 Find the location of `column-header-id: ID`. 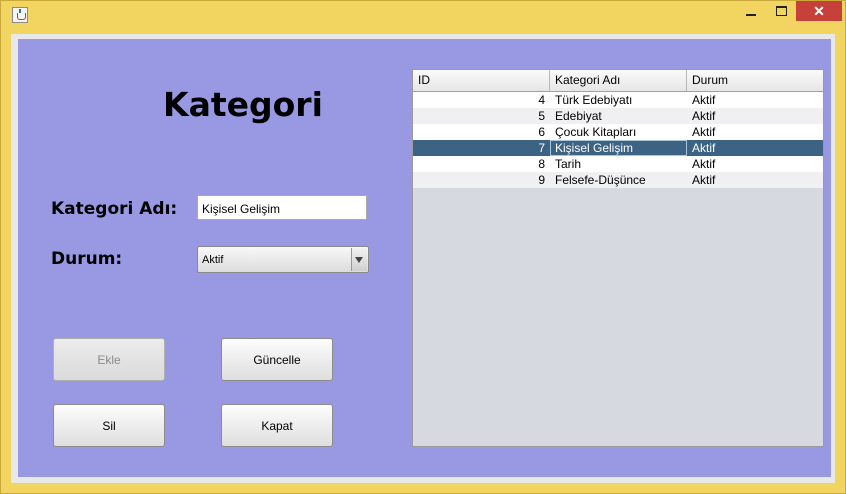

column-header-id: ID is located at coordinates (481, 80).